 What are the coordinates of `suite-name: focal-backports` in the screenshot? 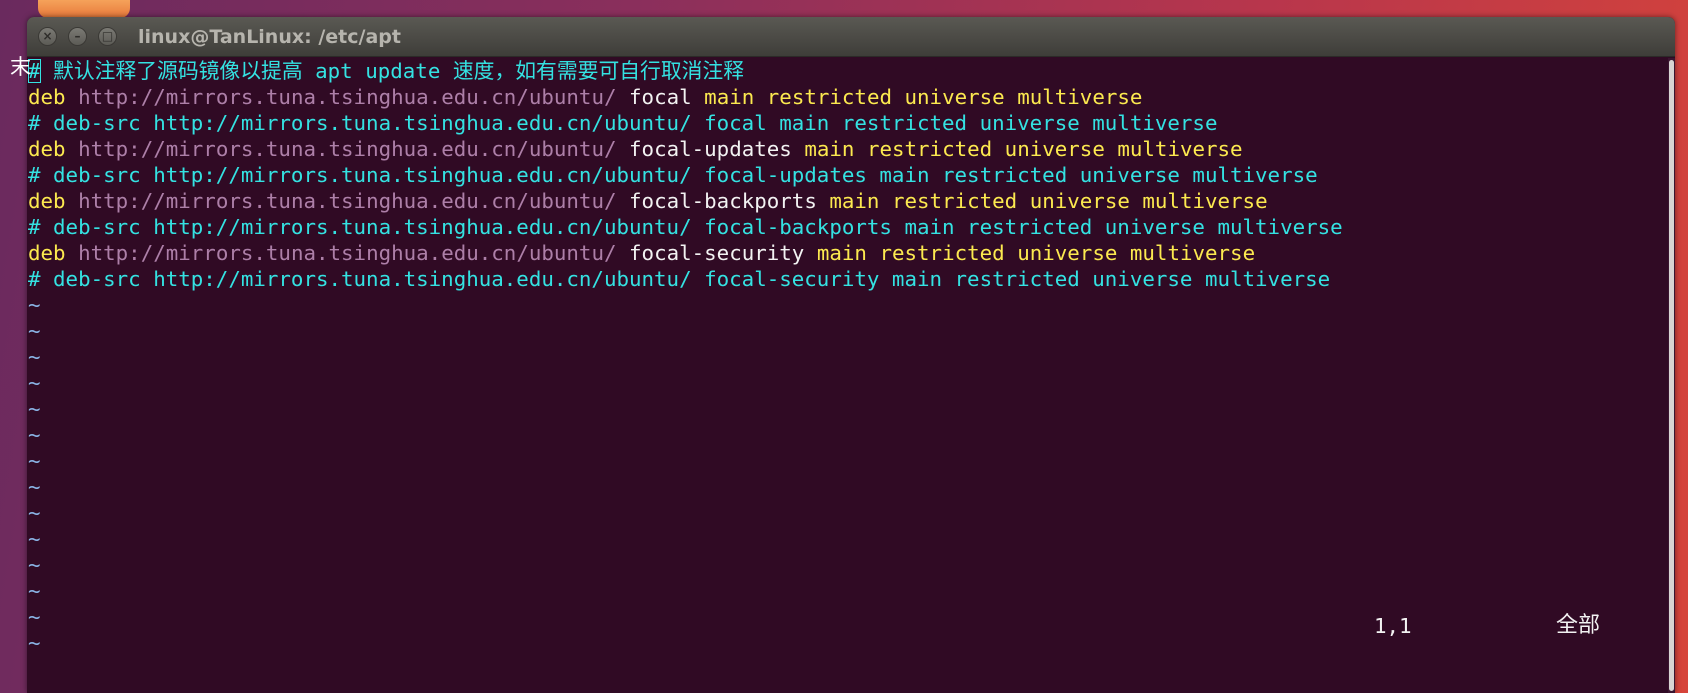 It's located at (723, 201).